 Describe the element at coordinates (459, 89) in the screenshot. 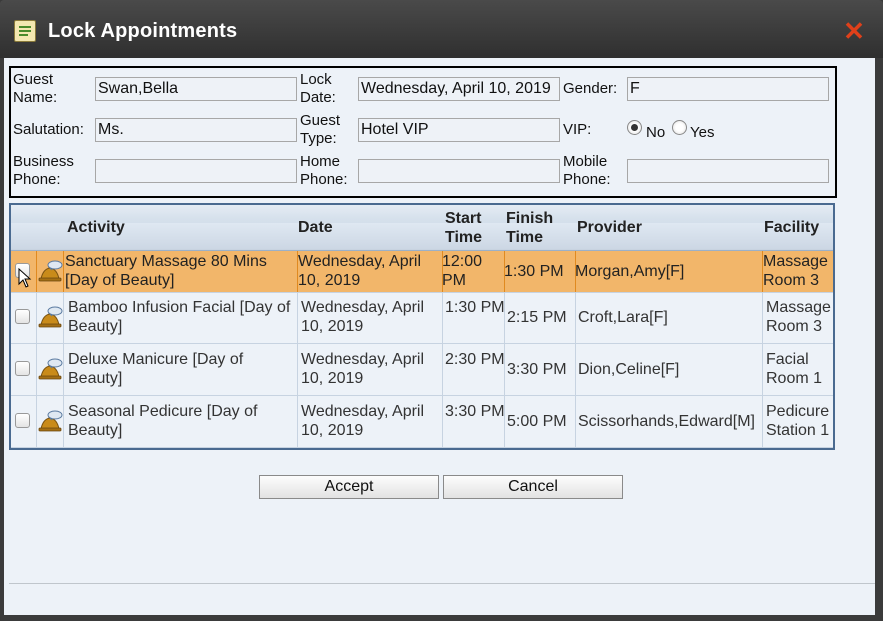

I see `lock-date-field: Wednesday, April 10, 2019` at that location.